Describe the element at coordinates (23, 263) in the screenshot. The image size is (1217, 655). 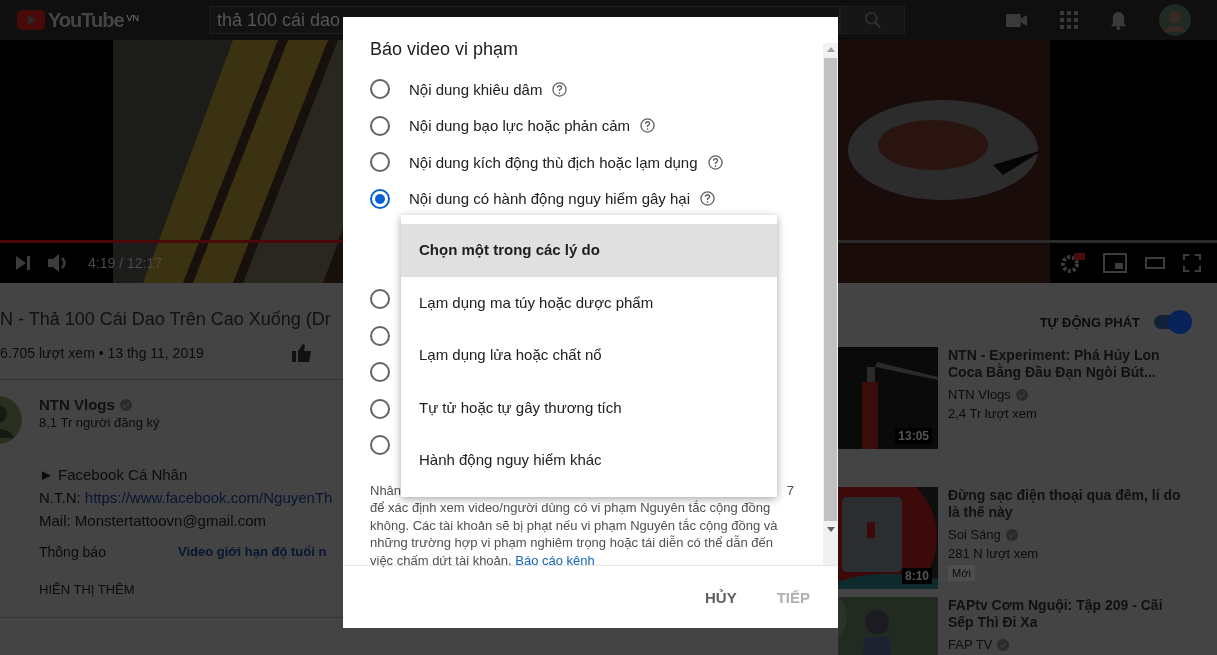
I see `next-icon` at that location.